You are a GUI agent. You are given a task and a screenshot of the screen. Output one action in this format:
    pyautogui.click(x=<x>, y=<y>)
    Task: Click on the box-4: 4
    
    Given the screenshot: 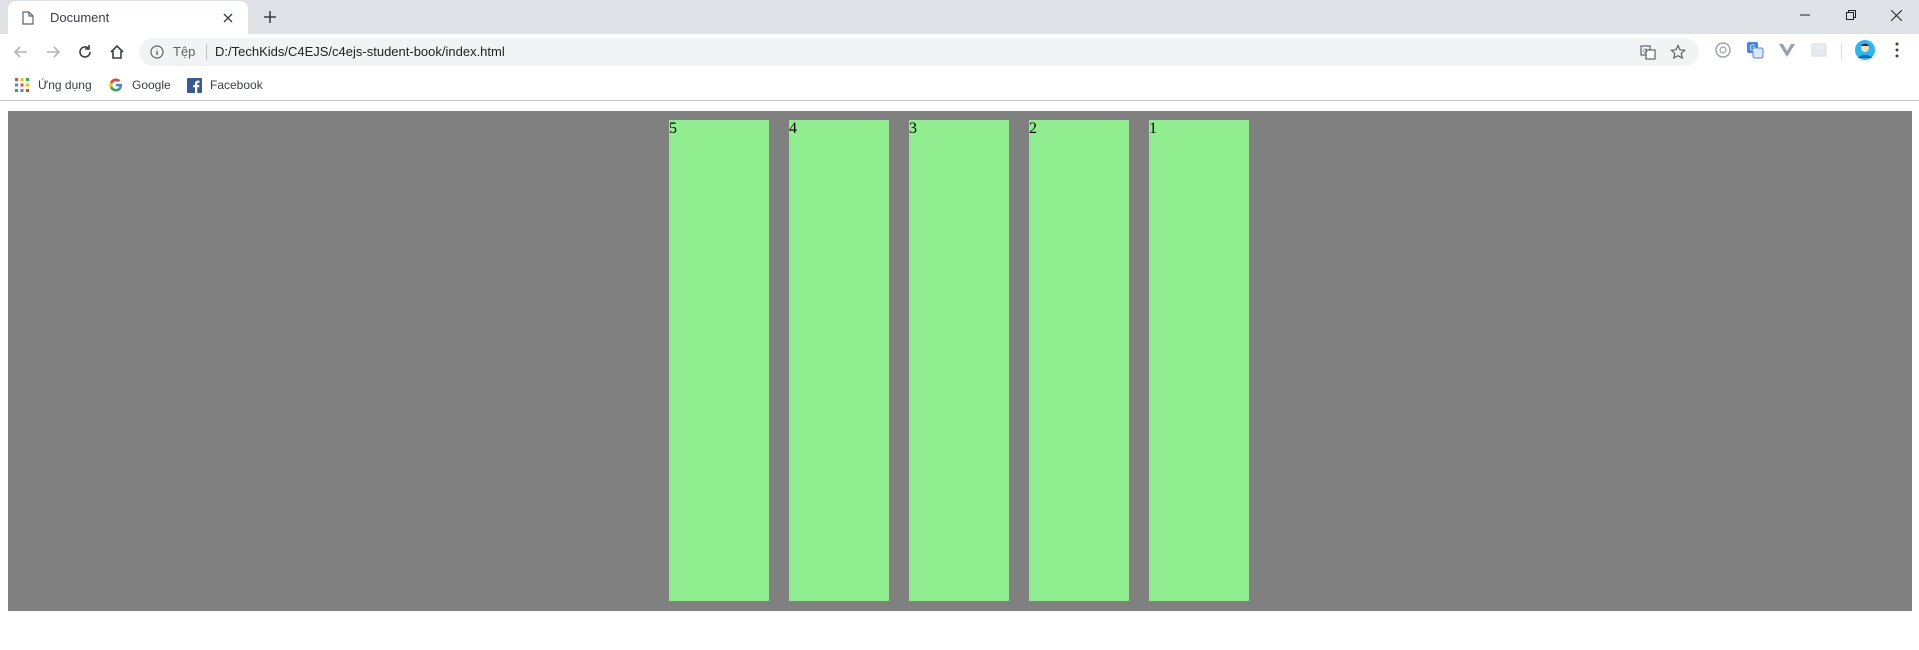 What is the action you would take?
    pyautogui.click(x=839, y=360)
    